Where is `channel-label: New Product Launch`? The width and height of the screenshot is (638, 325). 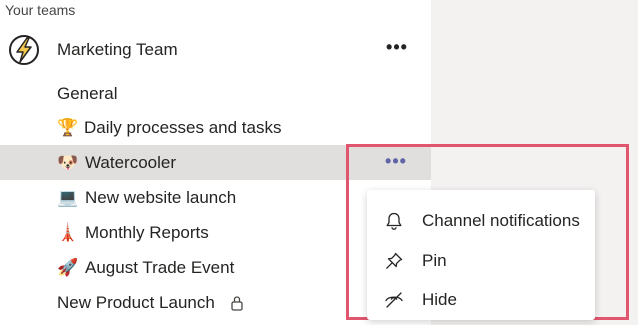
channel-label: New Product Launch is located at coordinates (136, 302).